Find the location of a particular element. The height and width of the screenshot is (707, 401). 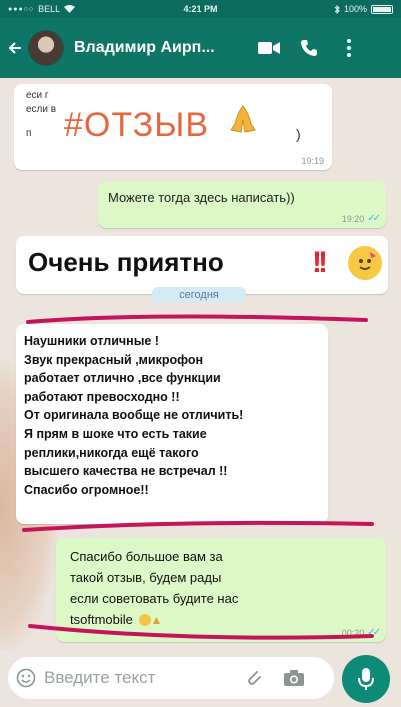

carrier-name: BELL is located at coordinates (49, 9).